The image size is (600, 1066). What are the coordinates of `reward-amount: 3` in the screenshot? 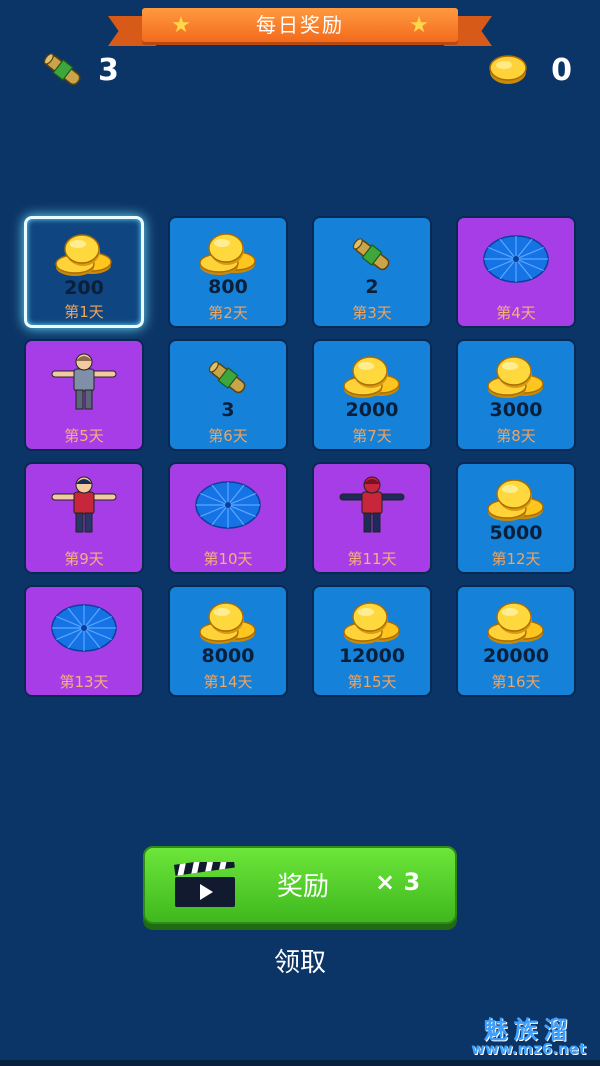 It's located at (228, 410).